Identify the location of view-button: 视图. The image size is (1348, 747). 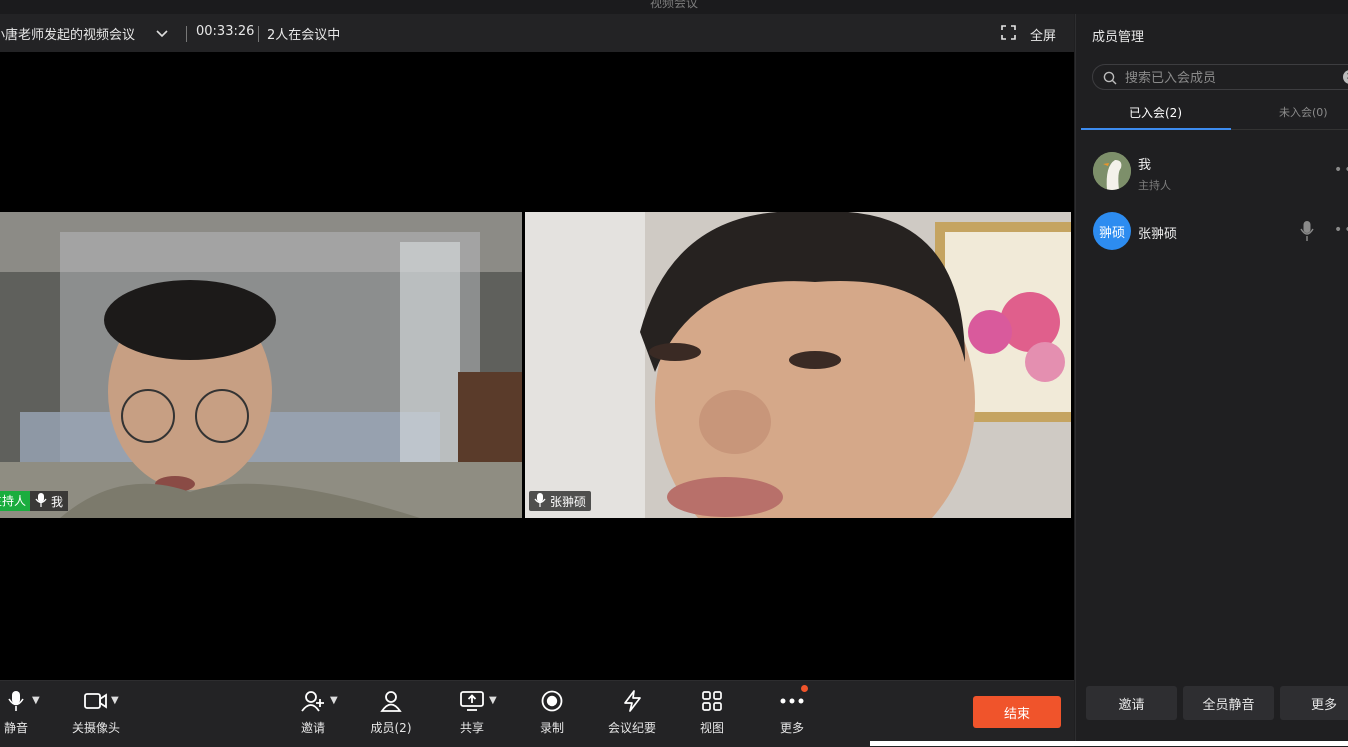
(712, 714).